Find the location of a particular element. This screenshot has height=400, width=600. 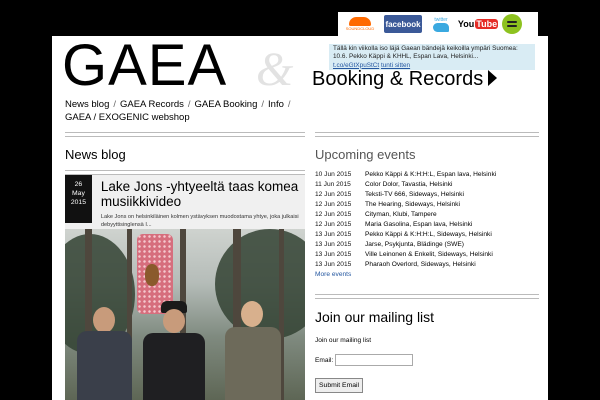

twitter-icon: twitter is located at coordinates (441, 24).